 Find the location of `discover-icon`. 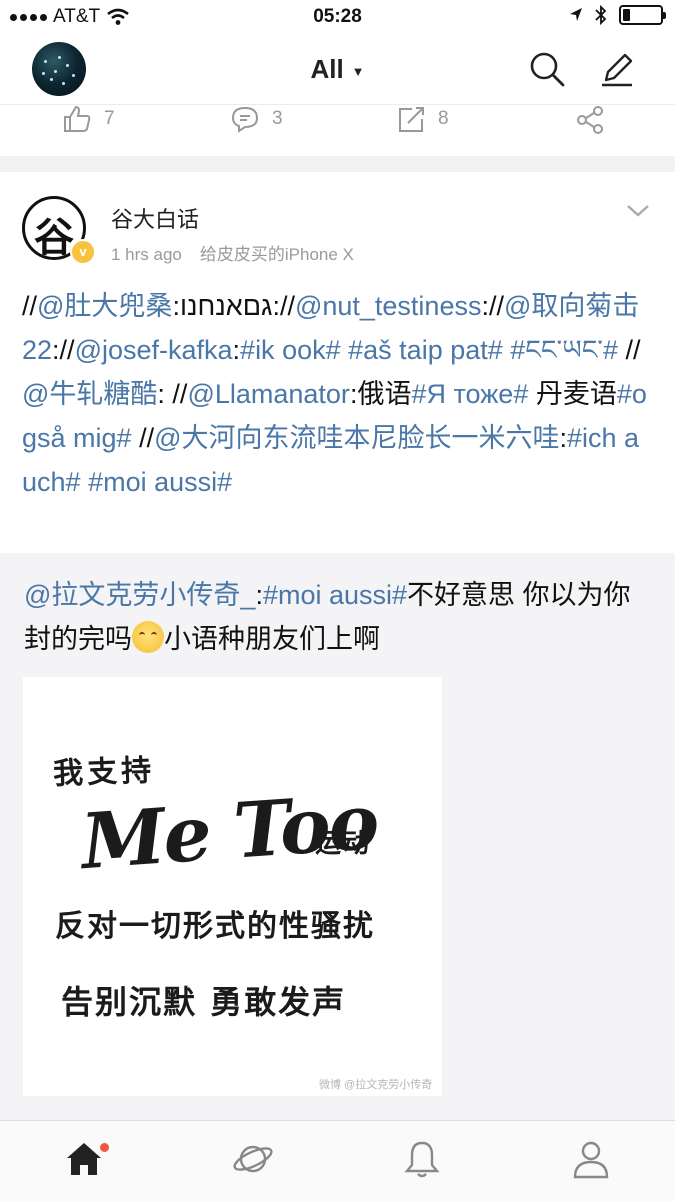

discover-icon is located at coordinates (253, 1159).